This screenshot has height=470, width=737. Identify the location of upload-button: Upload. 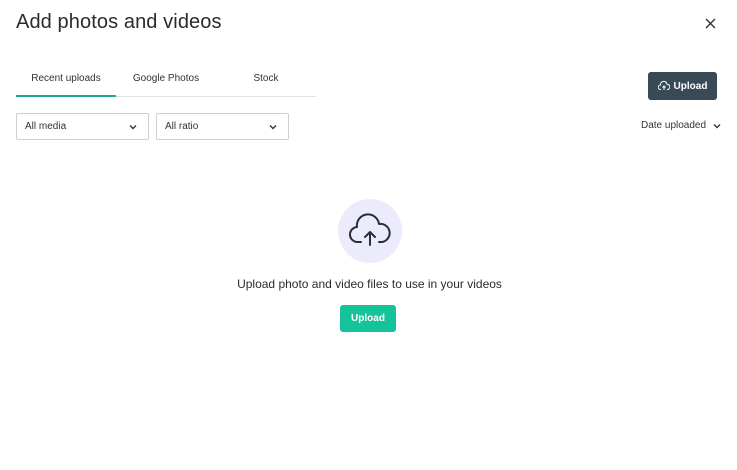
(682, 86).